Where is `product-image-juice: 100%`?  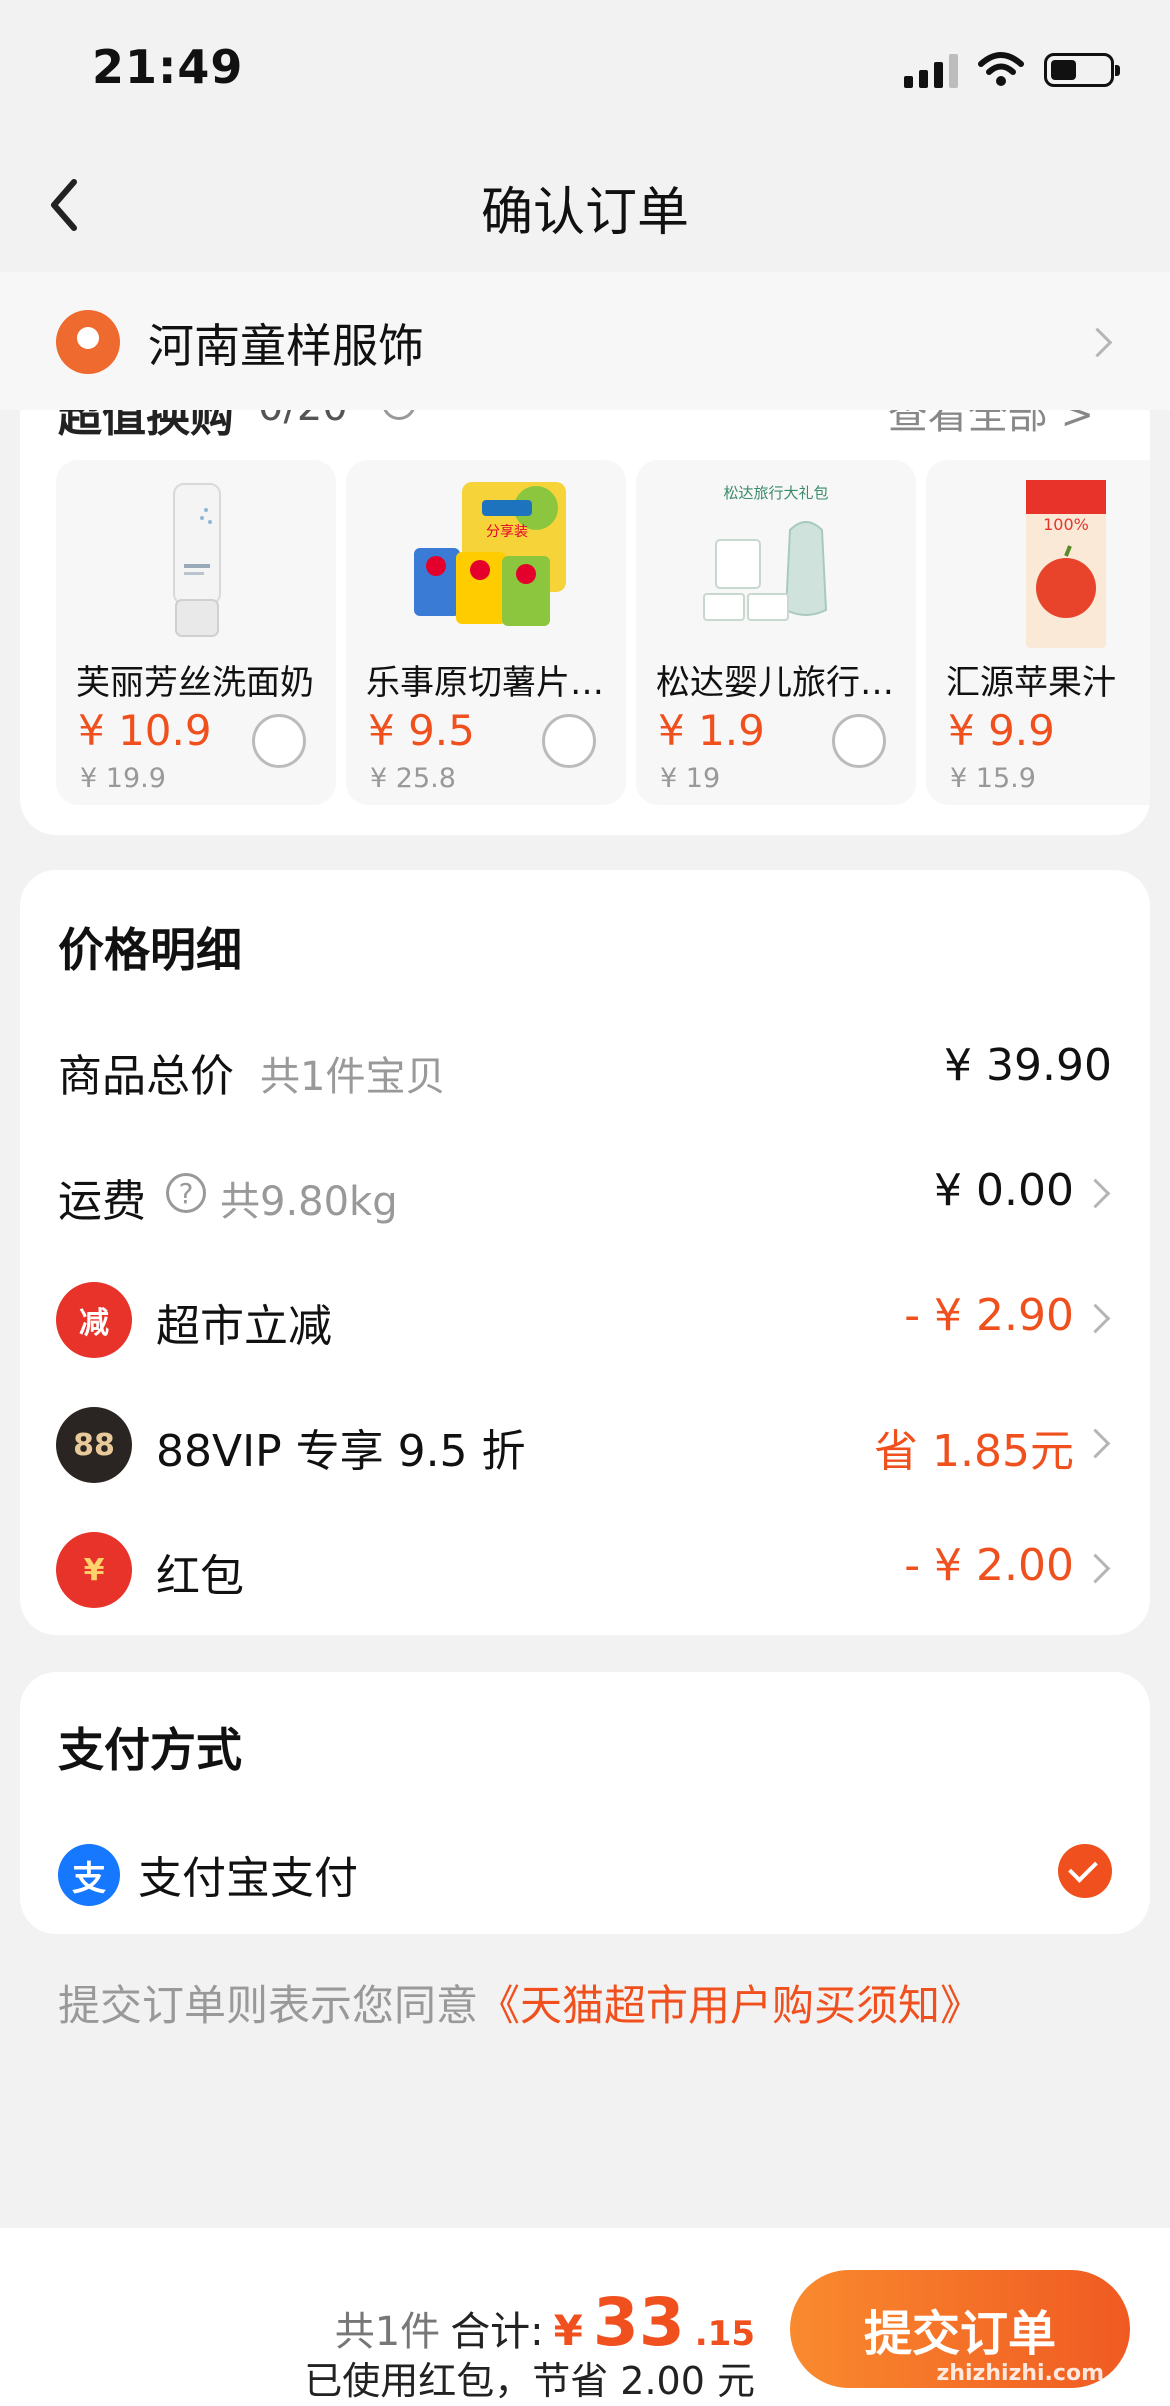 product-image-juice: 100% is located at coordinates (1066, 564).